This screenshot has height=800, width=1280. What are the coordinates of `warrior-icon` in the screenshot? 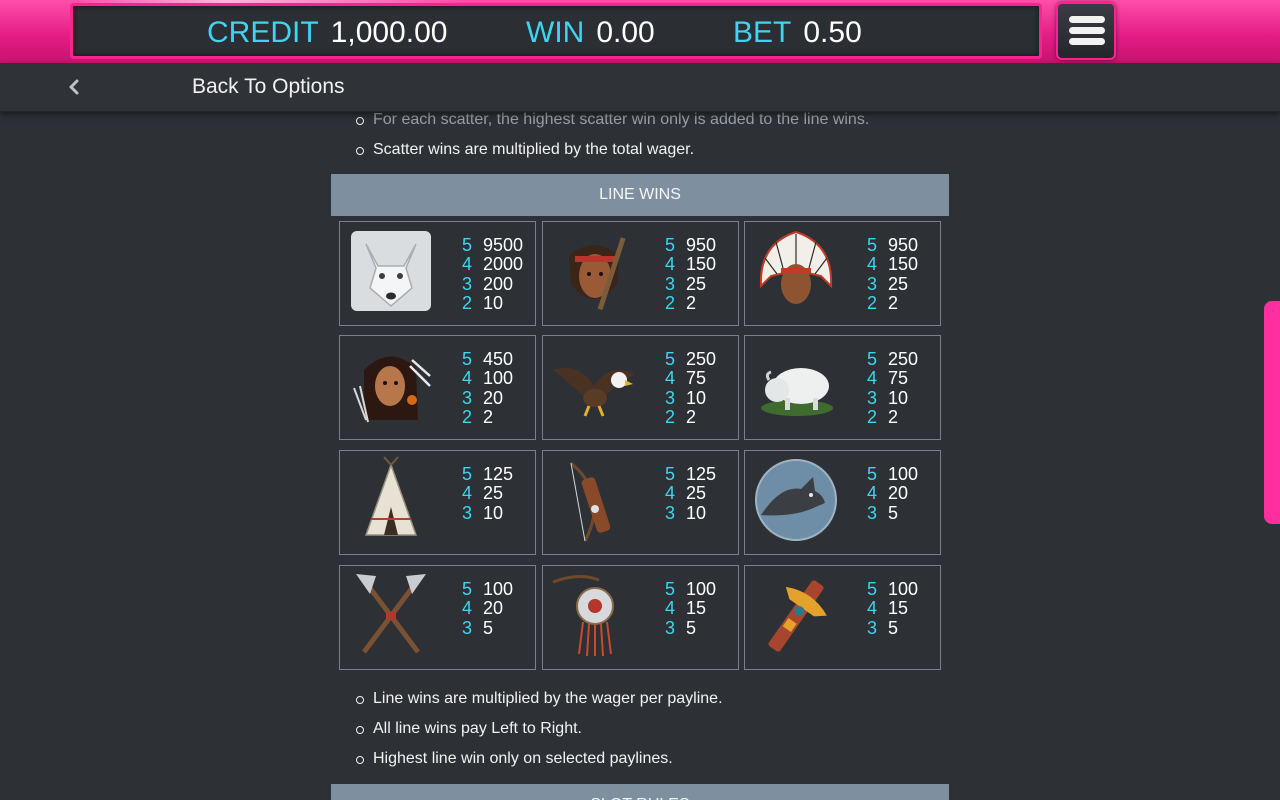 It's located at (597, 274).